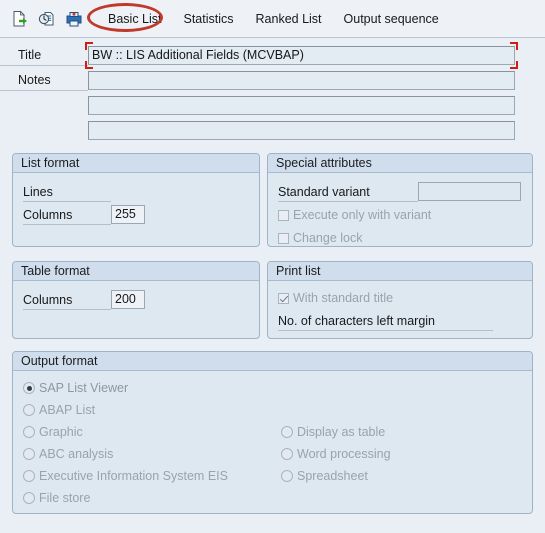 The image size is (545, 533). What do you see at coordinates (29, 476) in the screenshot?
I see `radio-circle-eis` at bounding box center [29, 476].